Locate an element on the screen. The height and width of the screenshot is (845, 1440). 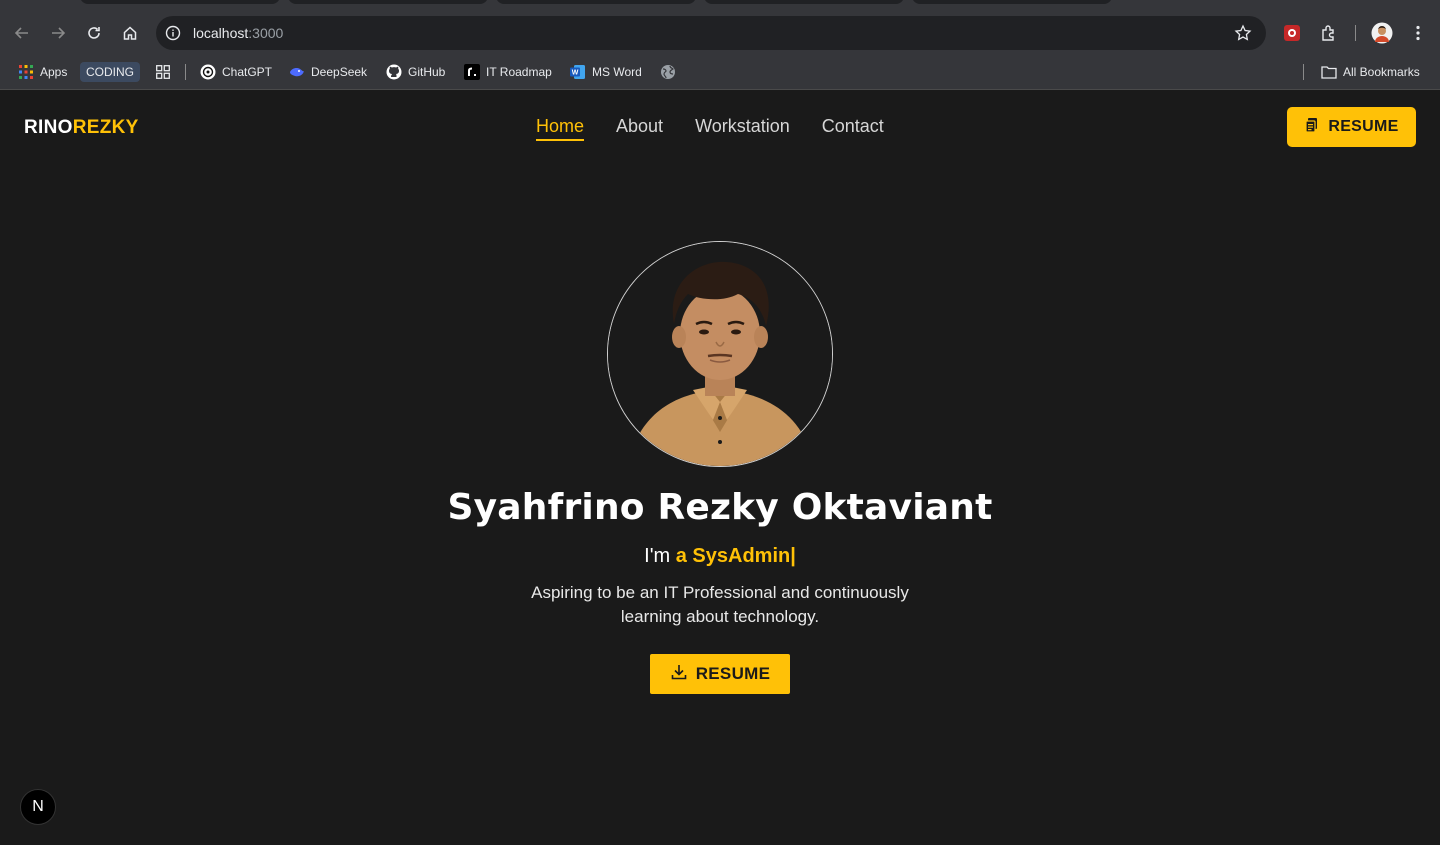
nav-home: Home is located at coordinates (560, 128).